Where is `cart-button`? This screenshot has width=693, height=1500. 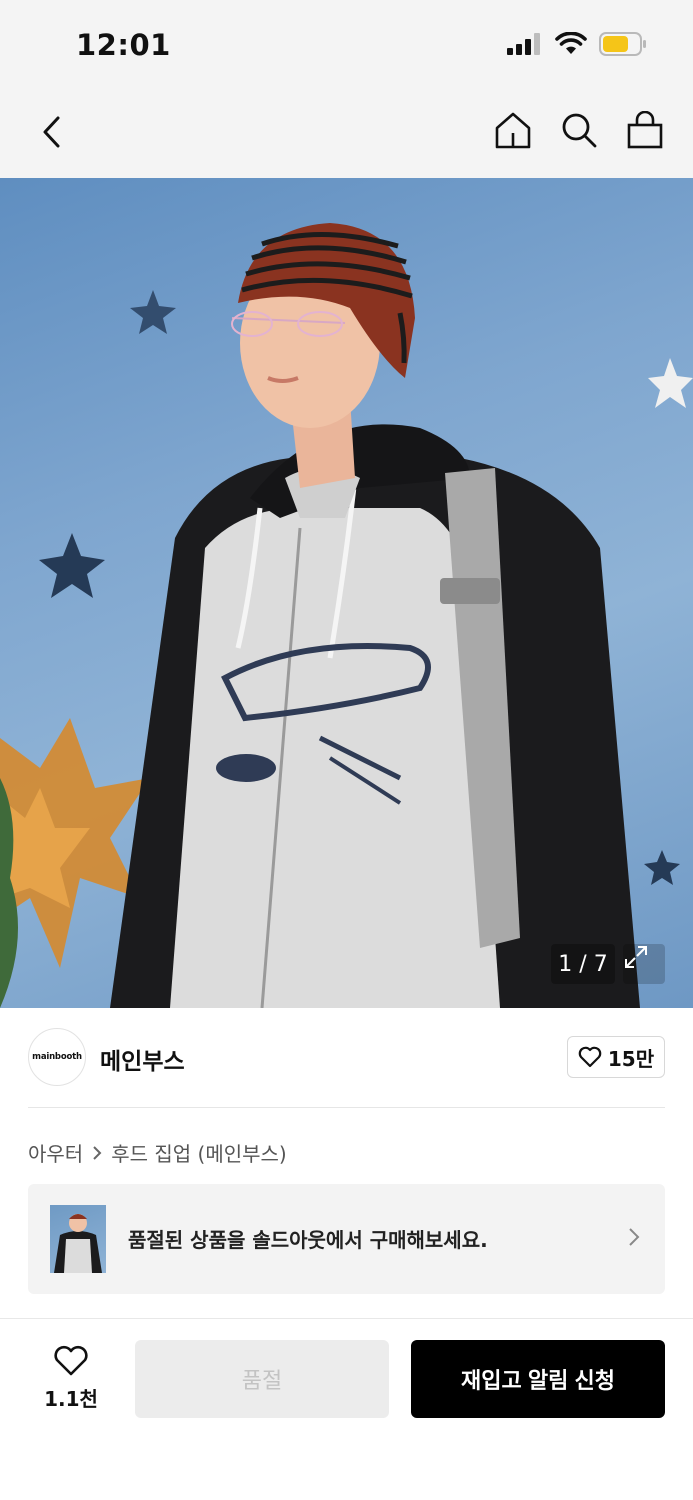
cart-button is located at coordinates (645, 130).